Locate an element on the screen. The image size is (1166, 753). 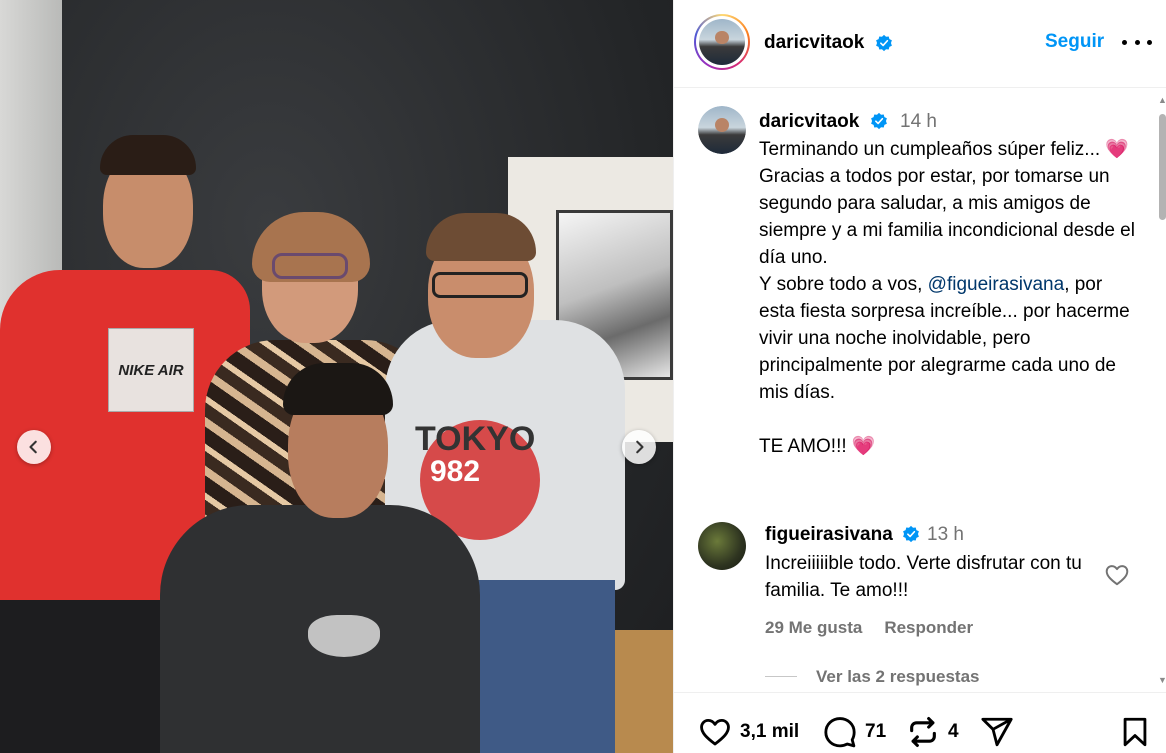
caption-username: daricvitaok is located at coordinates (809, 122).